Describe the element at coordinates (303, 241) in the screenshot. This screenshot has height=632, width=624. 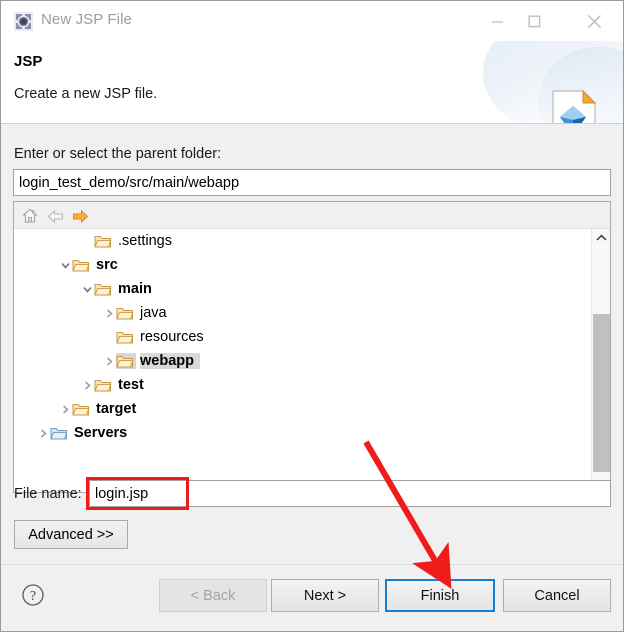
I see `tree-item-settings: .settings` at that location.